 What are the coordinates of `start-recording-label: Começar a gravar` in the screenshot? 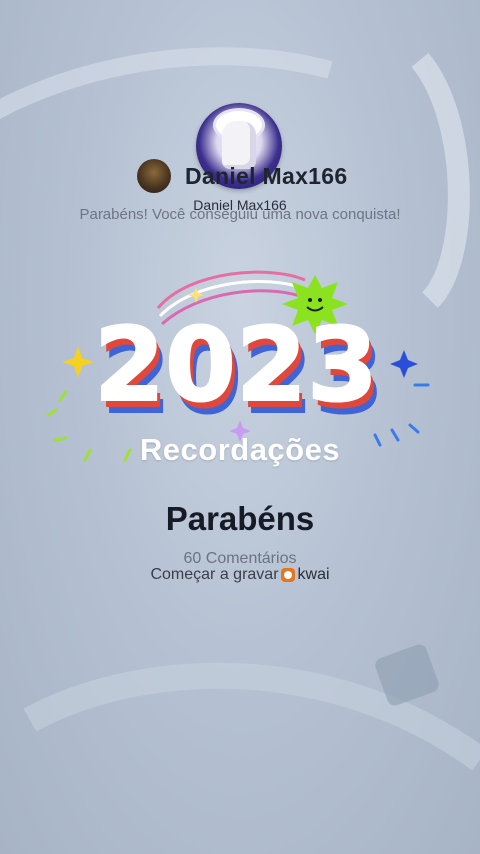 It's located at (214, 575).